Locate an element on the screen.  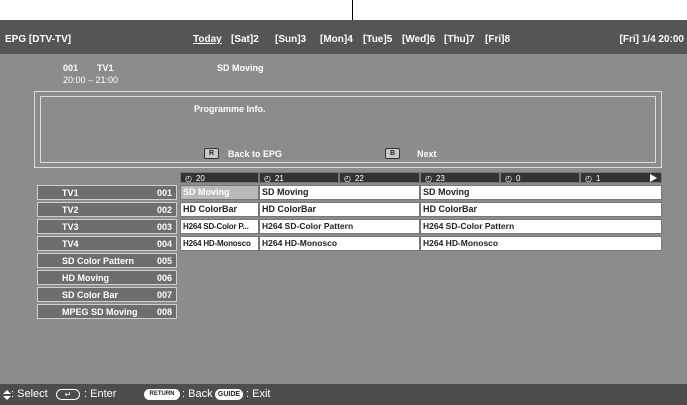
channel-row-tv3: TV3 003 is located at coordinates (107, 226).